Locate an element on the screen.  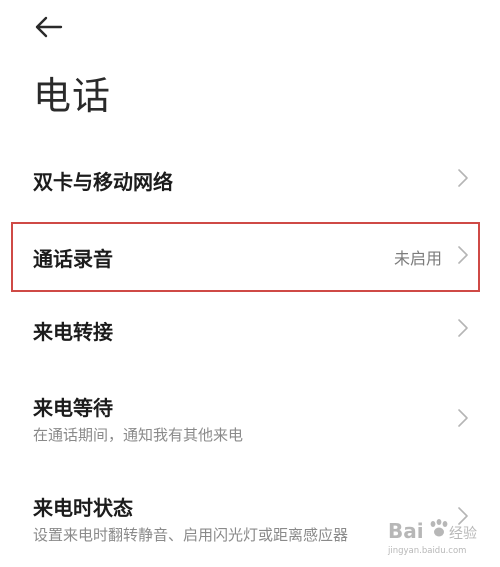
watermark-url: jingyan.baidu.com is located at coordinates (426, 551).